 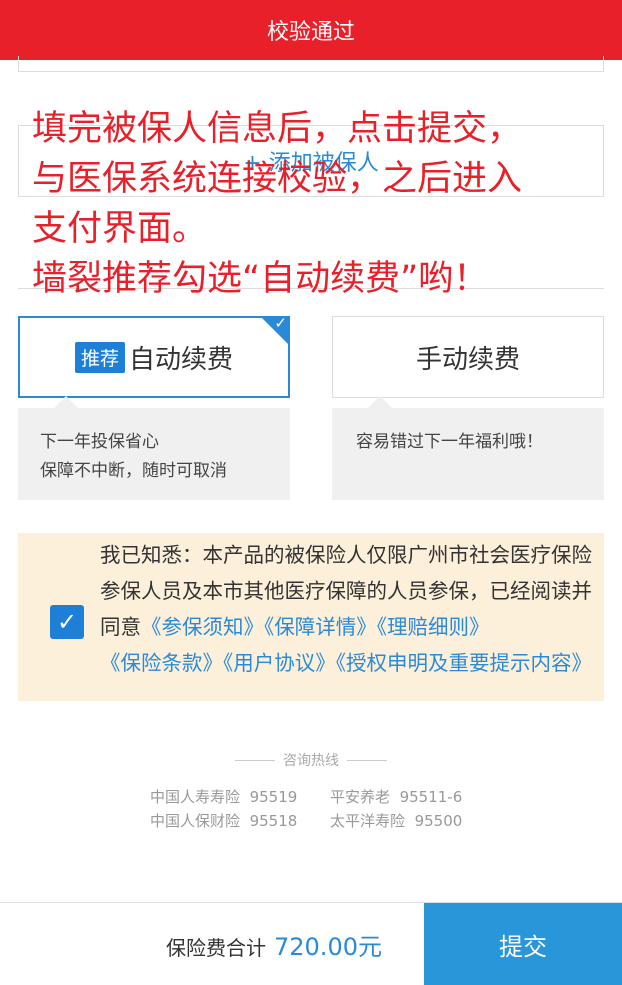 What do you see at coordinates (311, 64) in the screenshot?
I see `previous-form-card` at bounding box center [311, 64].